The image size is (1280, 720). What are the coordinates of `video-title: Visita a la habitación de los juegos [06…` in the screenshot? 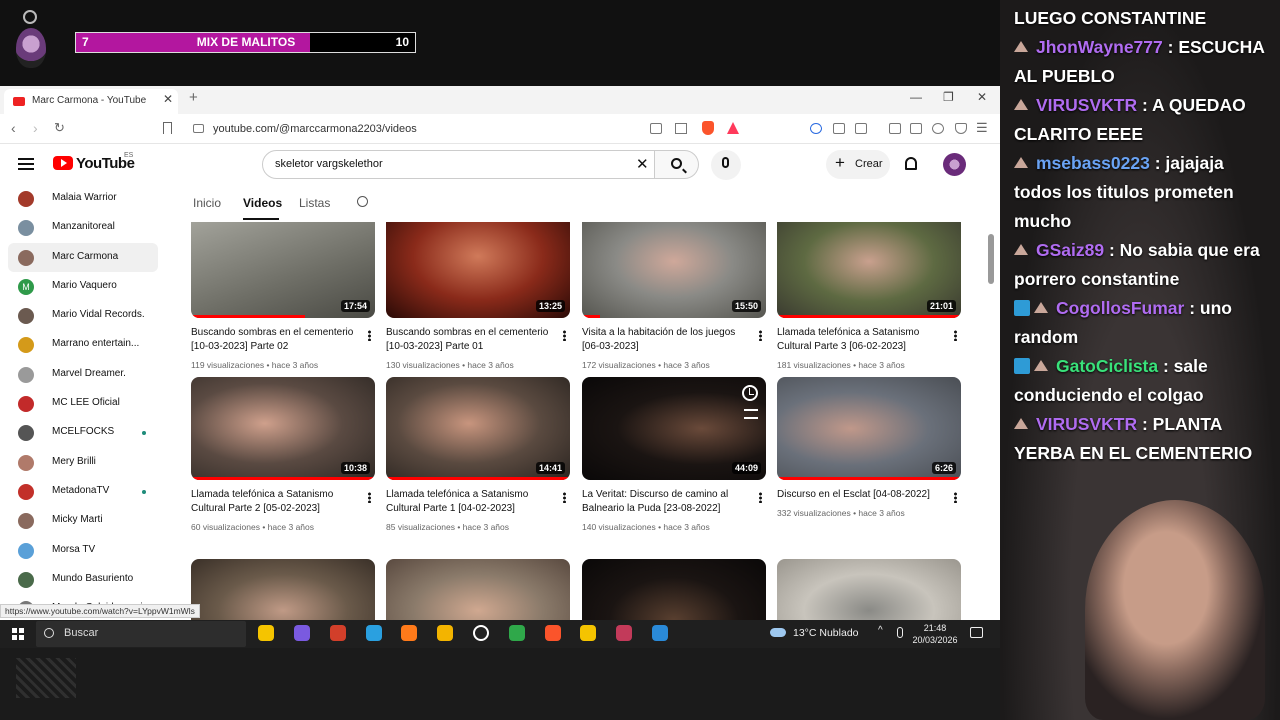 It's located at (664, 340).